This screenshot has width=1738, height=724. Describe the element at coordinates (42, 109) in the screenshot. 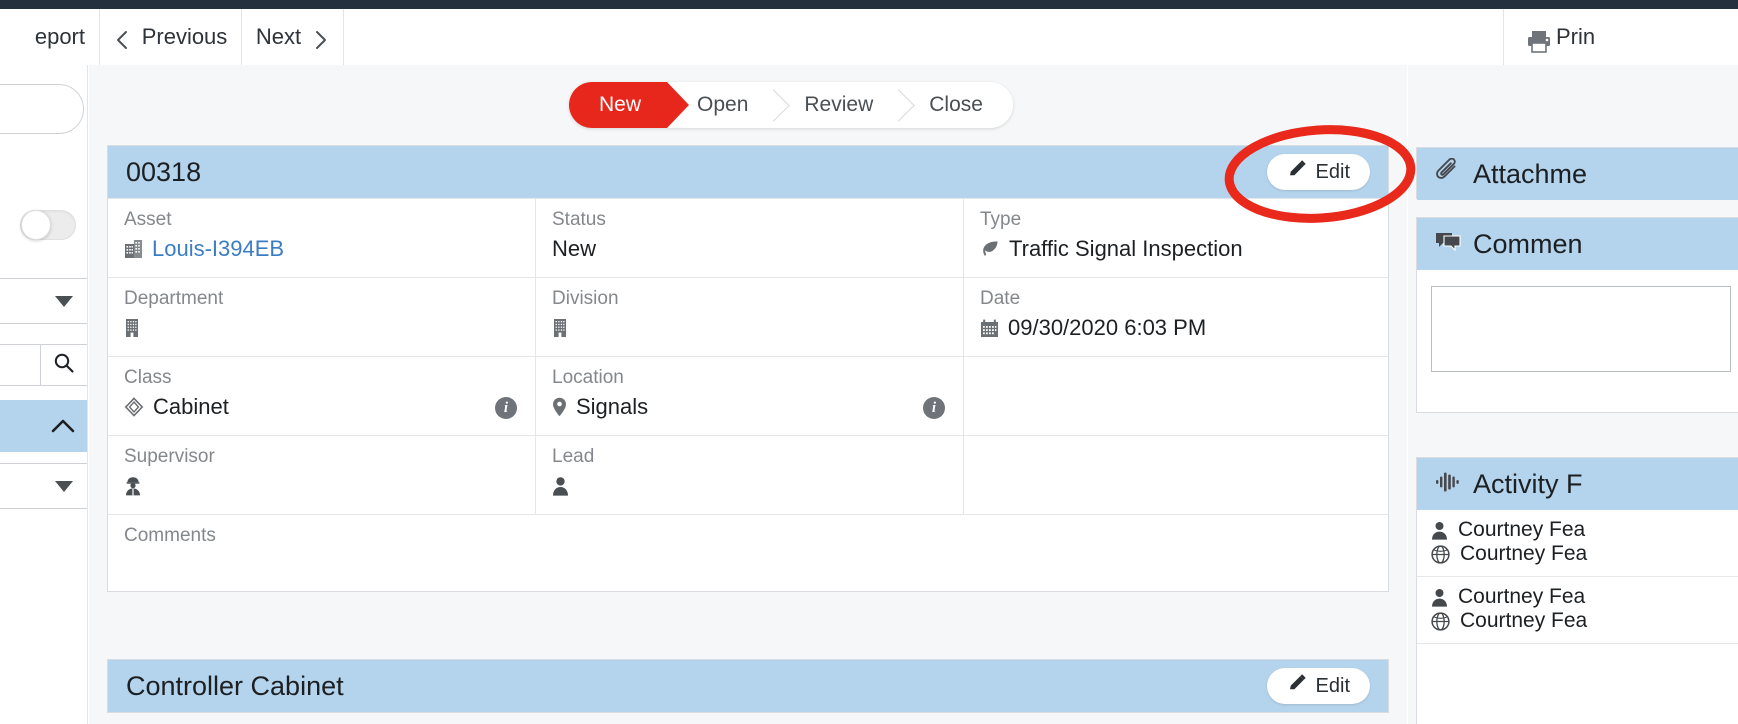

I see `sidebar-rounded-input` at that location.